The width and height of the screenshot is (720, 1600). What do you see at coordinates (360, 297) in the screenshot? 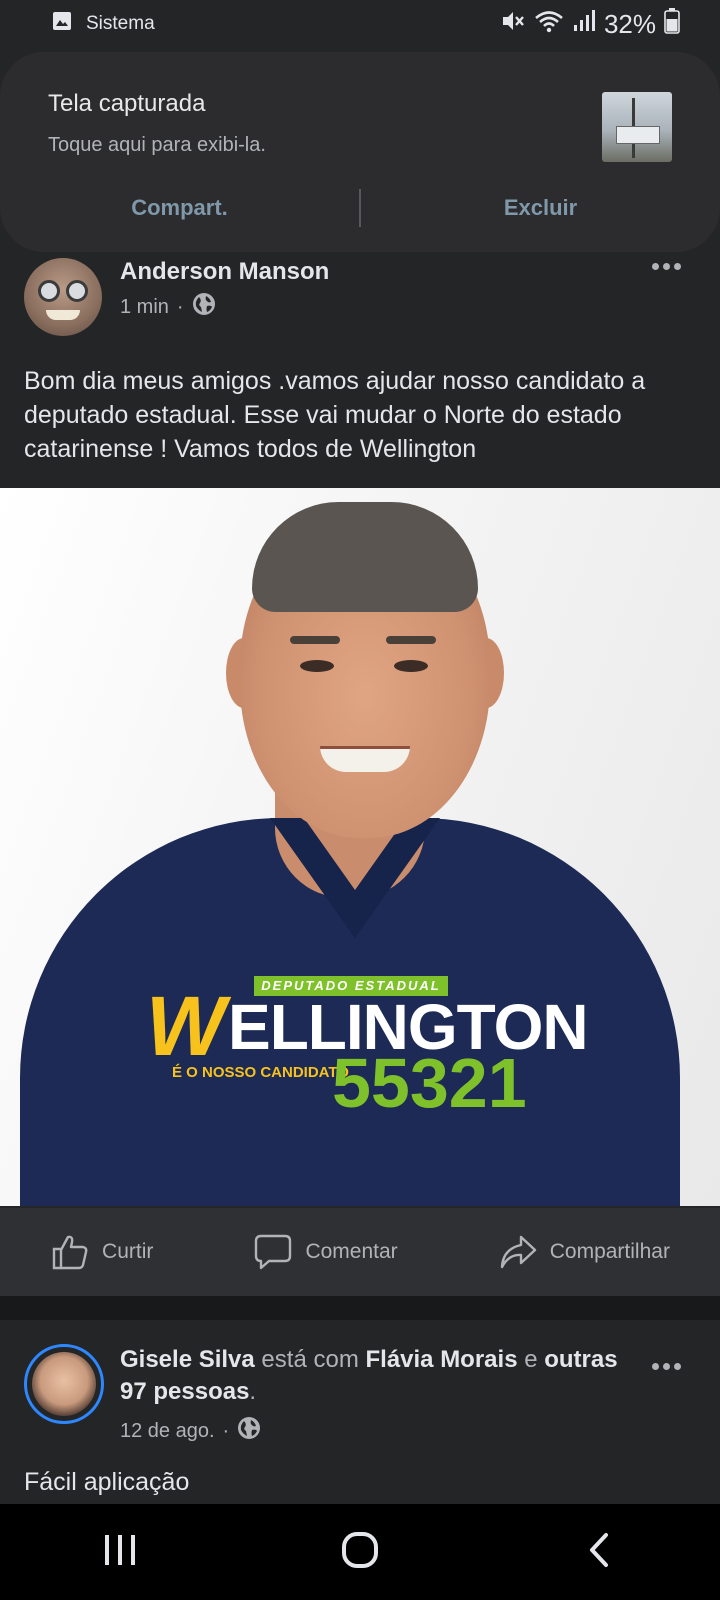
I see `post-header: Anderson Manson 1 min ·` at bounding box center [360, 297].